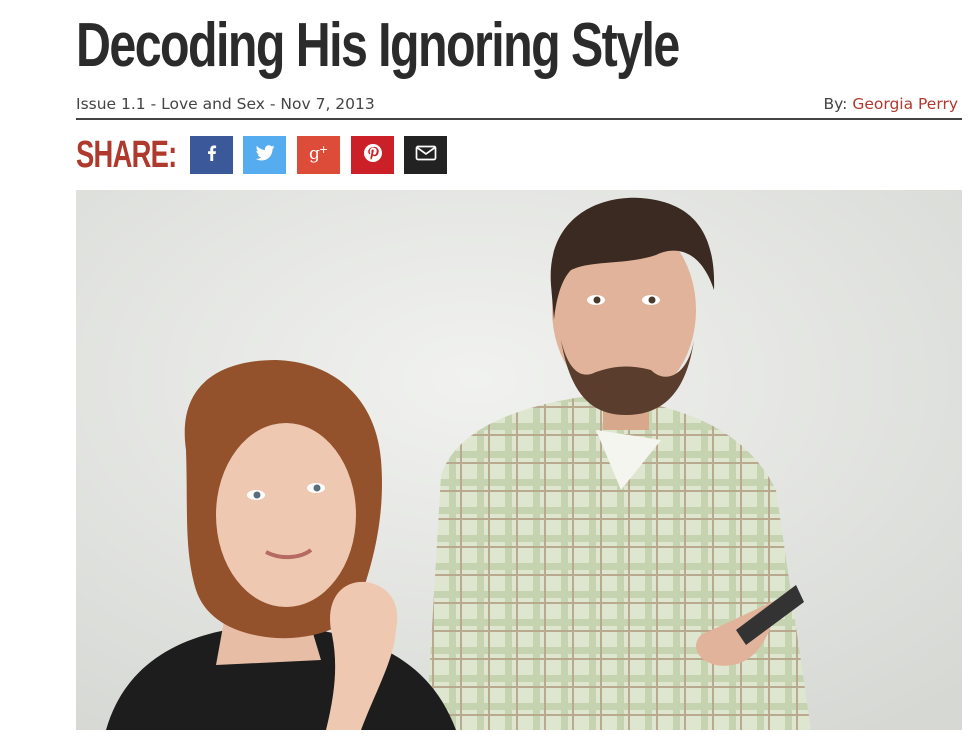 This screenshot has height=743, width=980. I want to click on google-plus-share-button: g +, so click(318, 155).